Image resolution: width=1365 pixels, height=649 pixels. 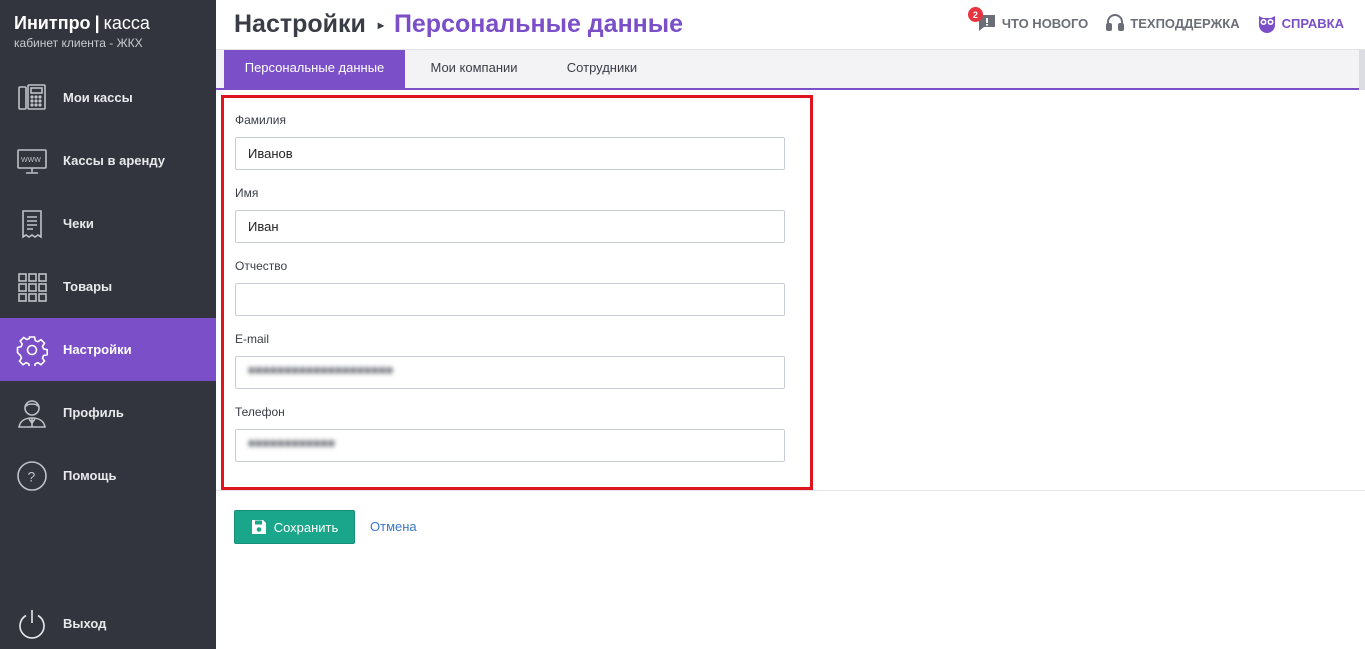 I want to click on save-button-label: Сохранить, so click(x=306, y=527).